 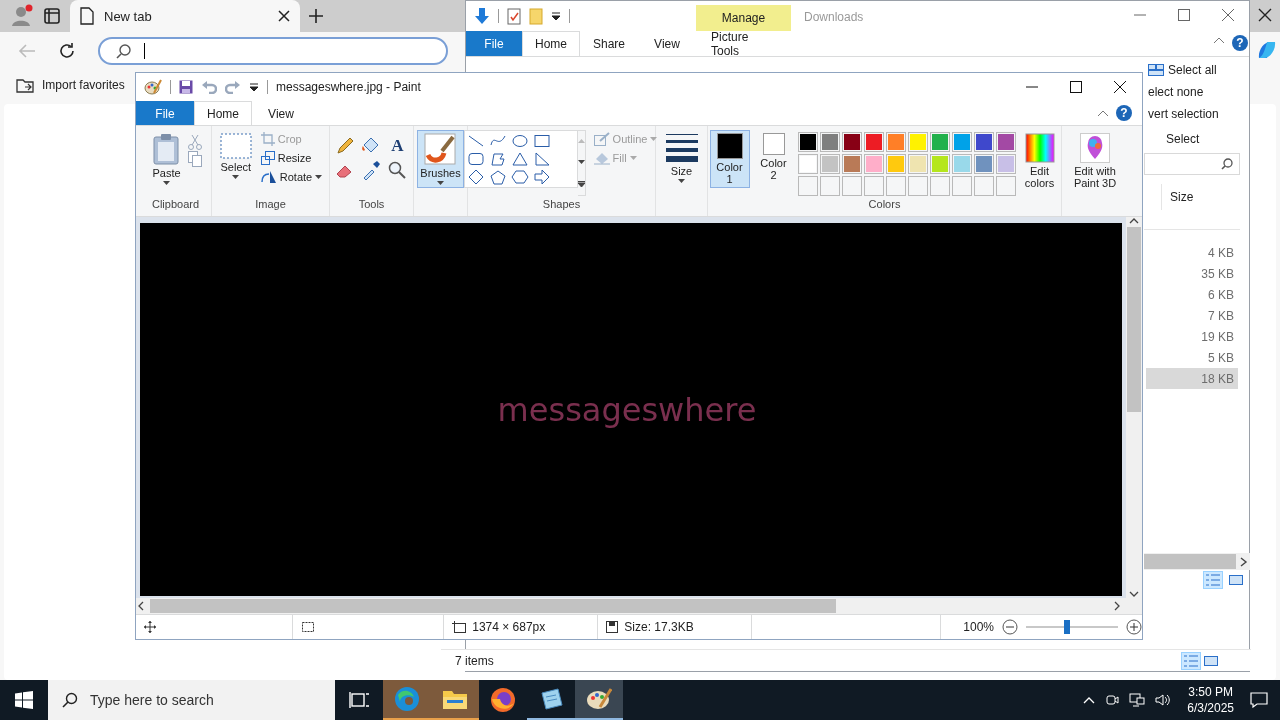 I want to click on image-command: Resize, so click(x=291, y=158).